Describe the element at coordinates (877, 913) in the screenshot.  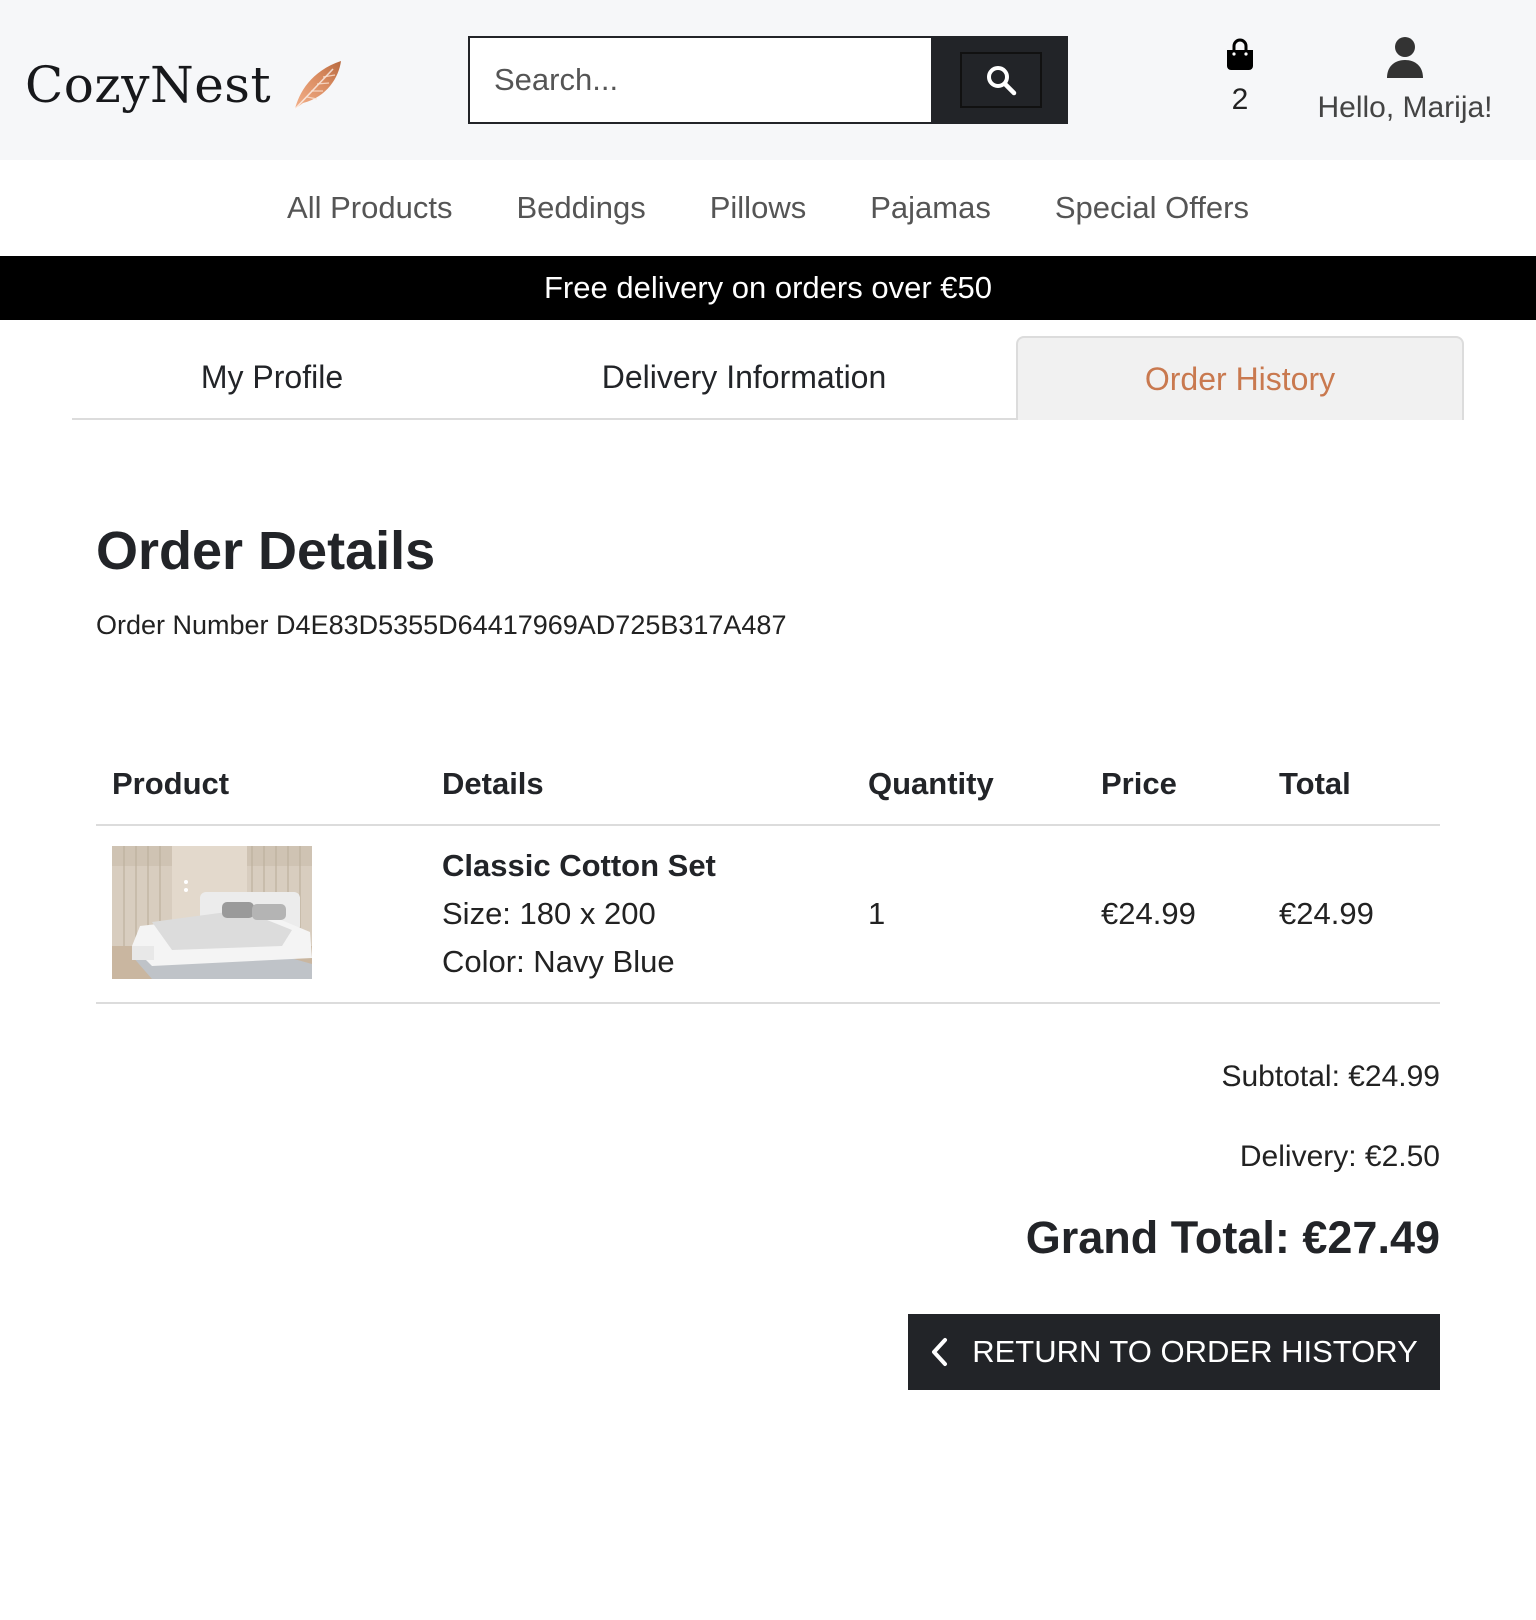
I see `product-quantity: 1` at that location.